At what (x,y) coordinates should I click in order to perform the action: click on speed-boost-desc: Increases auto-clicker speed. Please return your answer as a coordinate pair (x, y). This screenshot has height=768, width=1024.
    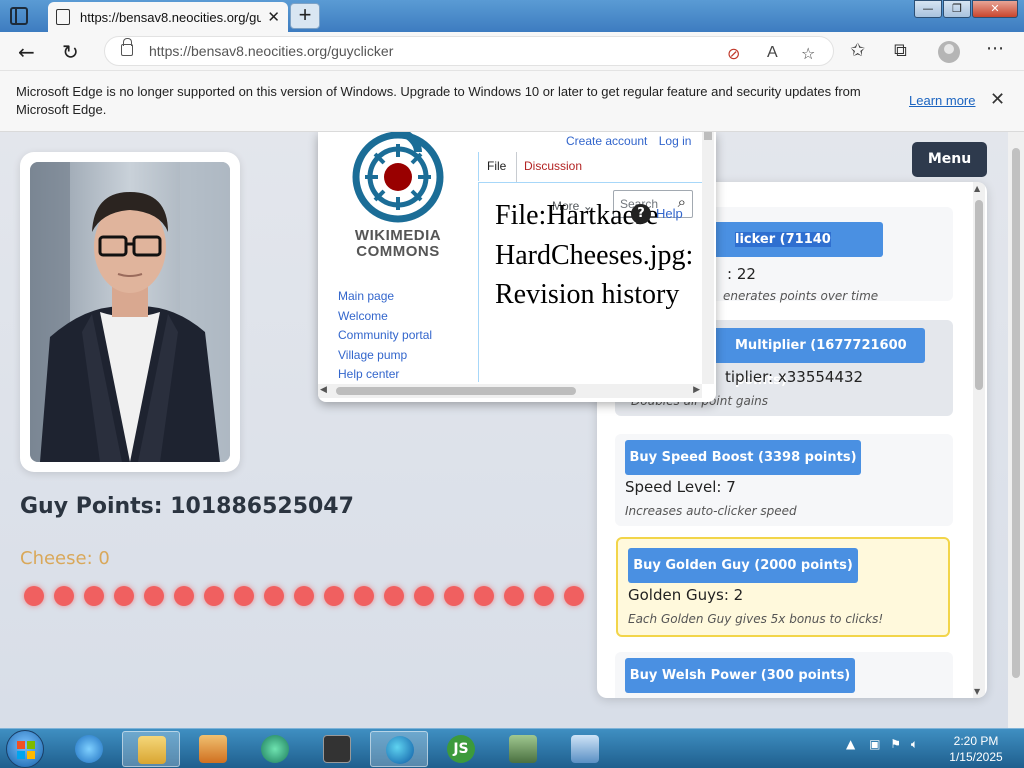
    Looking at the image, I should click on (711, 511).